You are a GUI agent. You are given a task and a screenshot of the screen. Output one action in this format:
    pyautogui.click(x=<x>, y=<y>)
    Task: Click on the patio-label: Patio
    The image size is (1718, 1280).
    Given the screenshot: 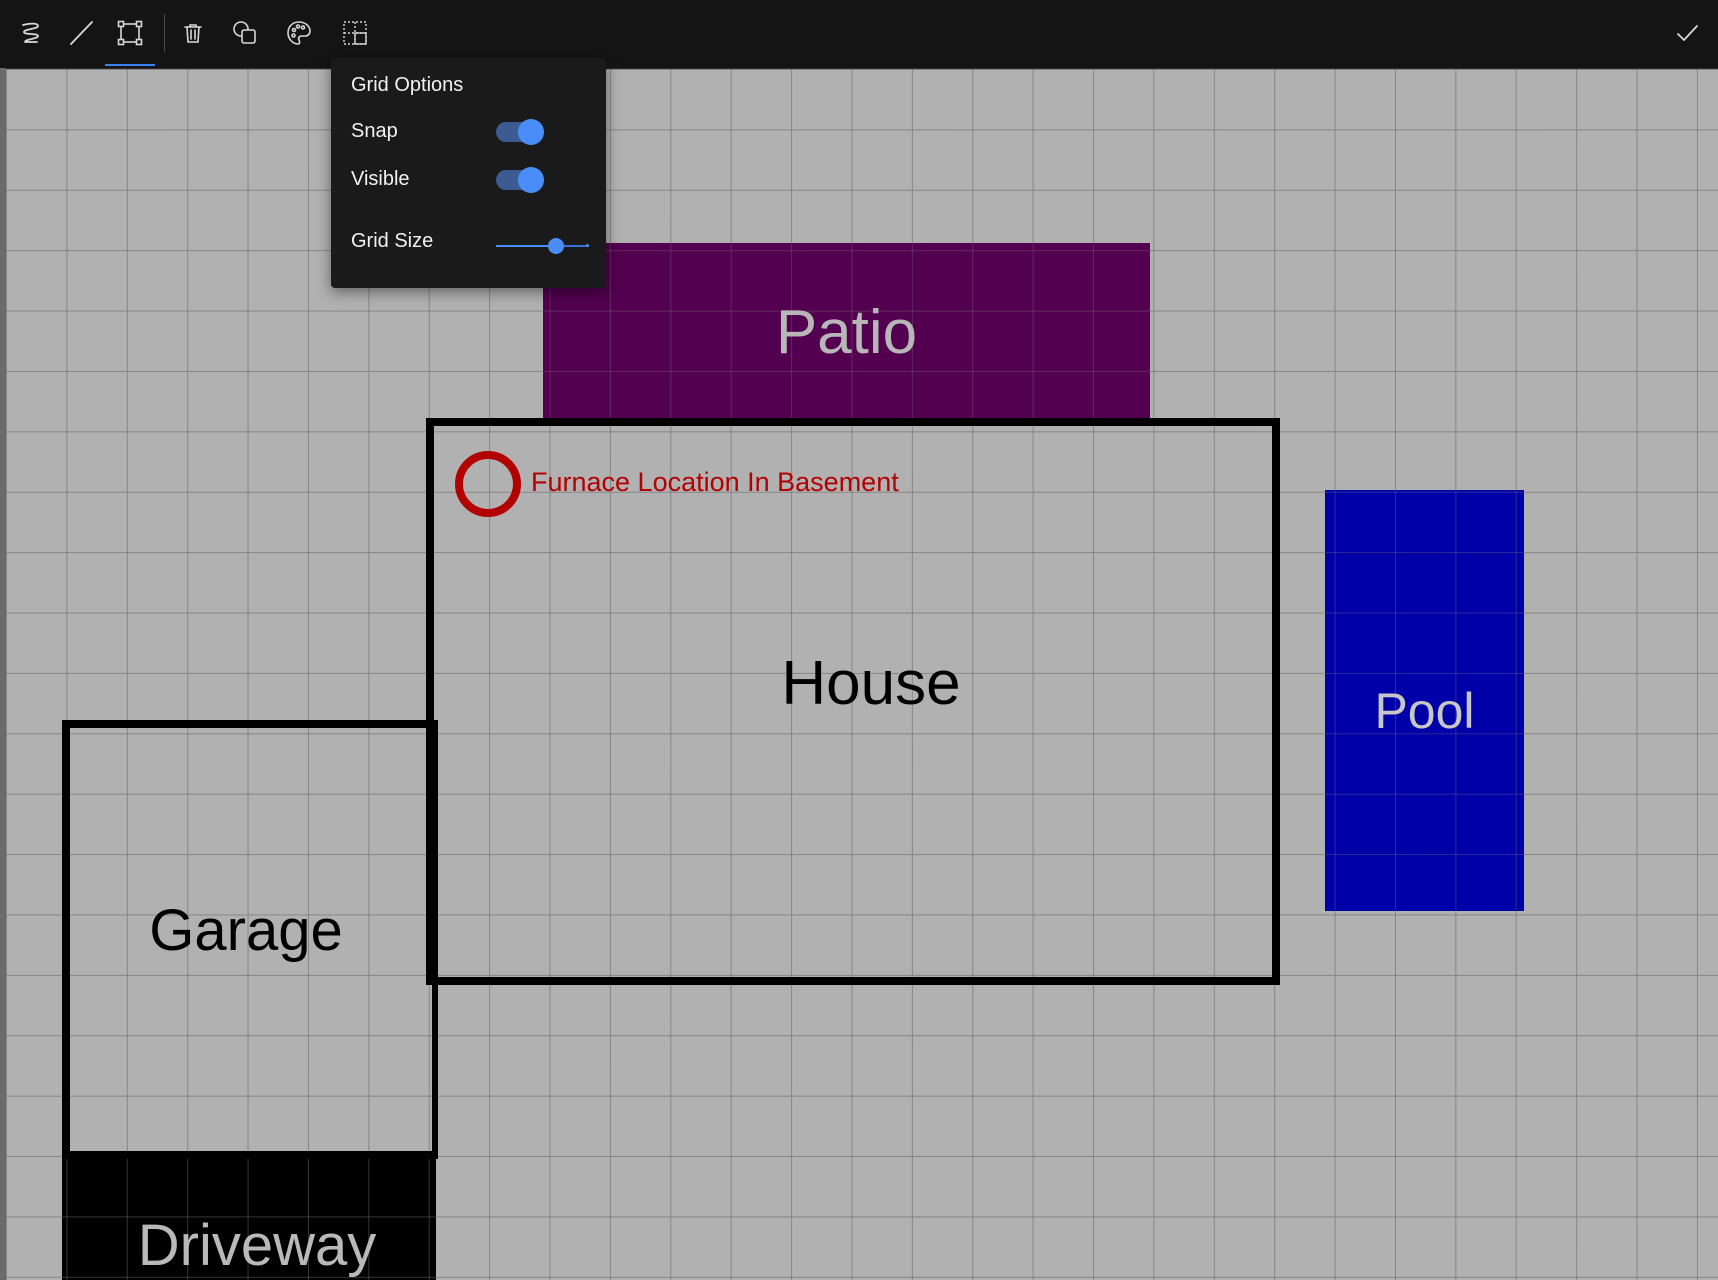 What is the action you would take?
    pyautogui.click(x=846, y=332)
    